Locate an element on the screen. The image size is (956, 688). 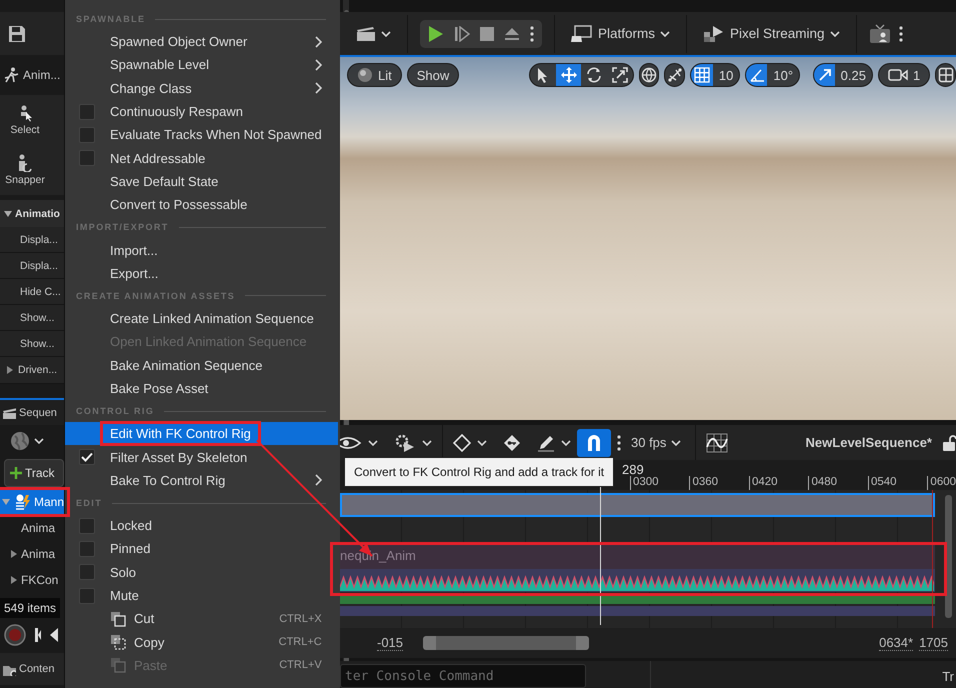
menu-item: Mute is located at coordinates (201, 596).